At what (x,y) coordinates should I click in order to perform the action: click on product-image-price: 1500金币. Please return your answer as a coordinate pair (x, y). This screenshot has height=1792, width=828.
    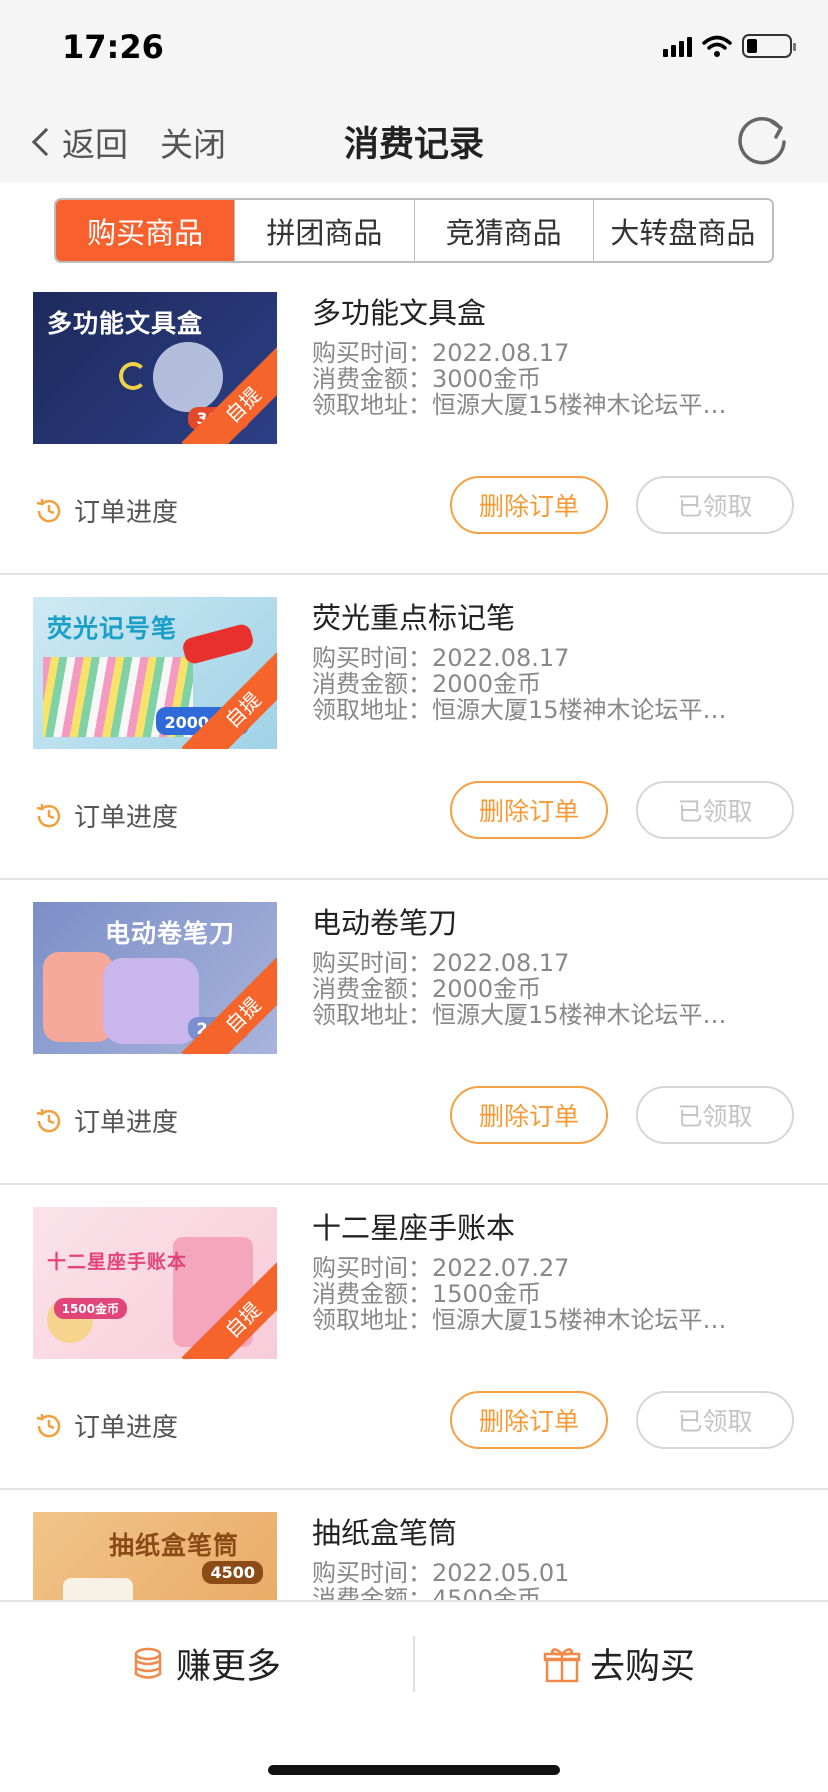
    Looking at the image, I should click on (90, 1308).